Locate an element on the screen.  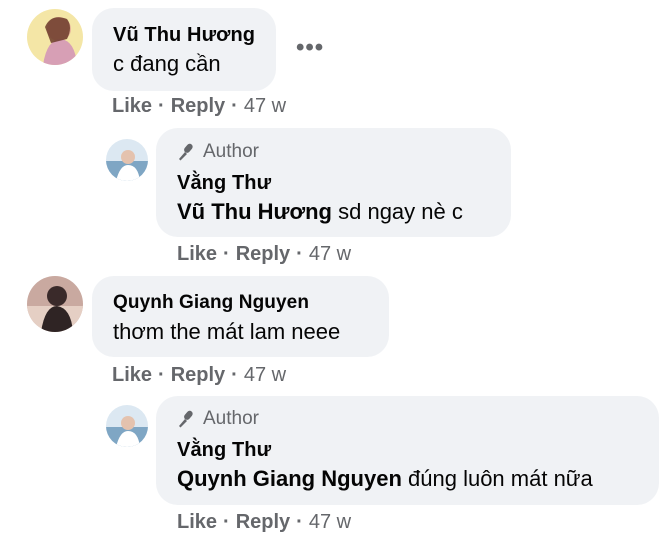
mention-link: Vũ Thu Hương is located at coordinates (254, 211).